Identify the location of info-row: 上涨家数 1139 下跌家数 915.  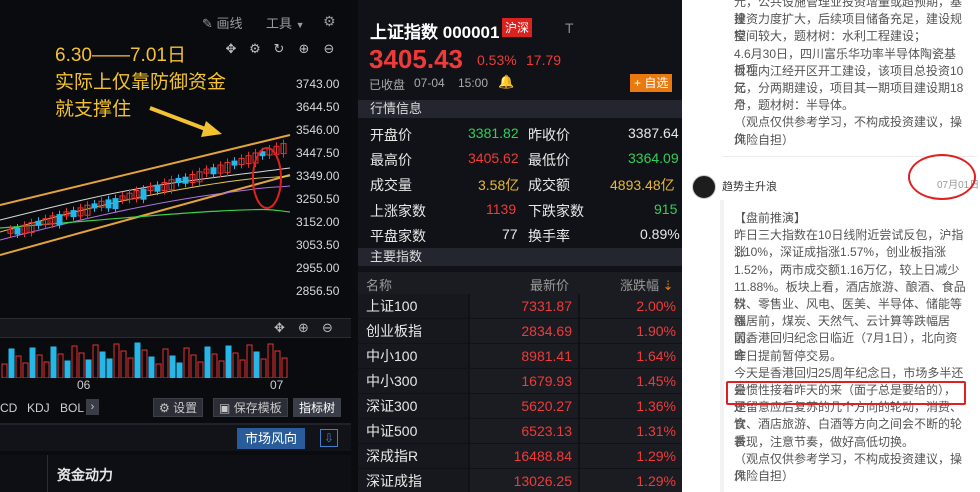
(520, 209).